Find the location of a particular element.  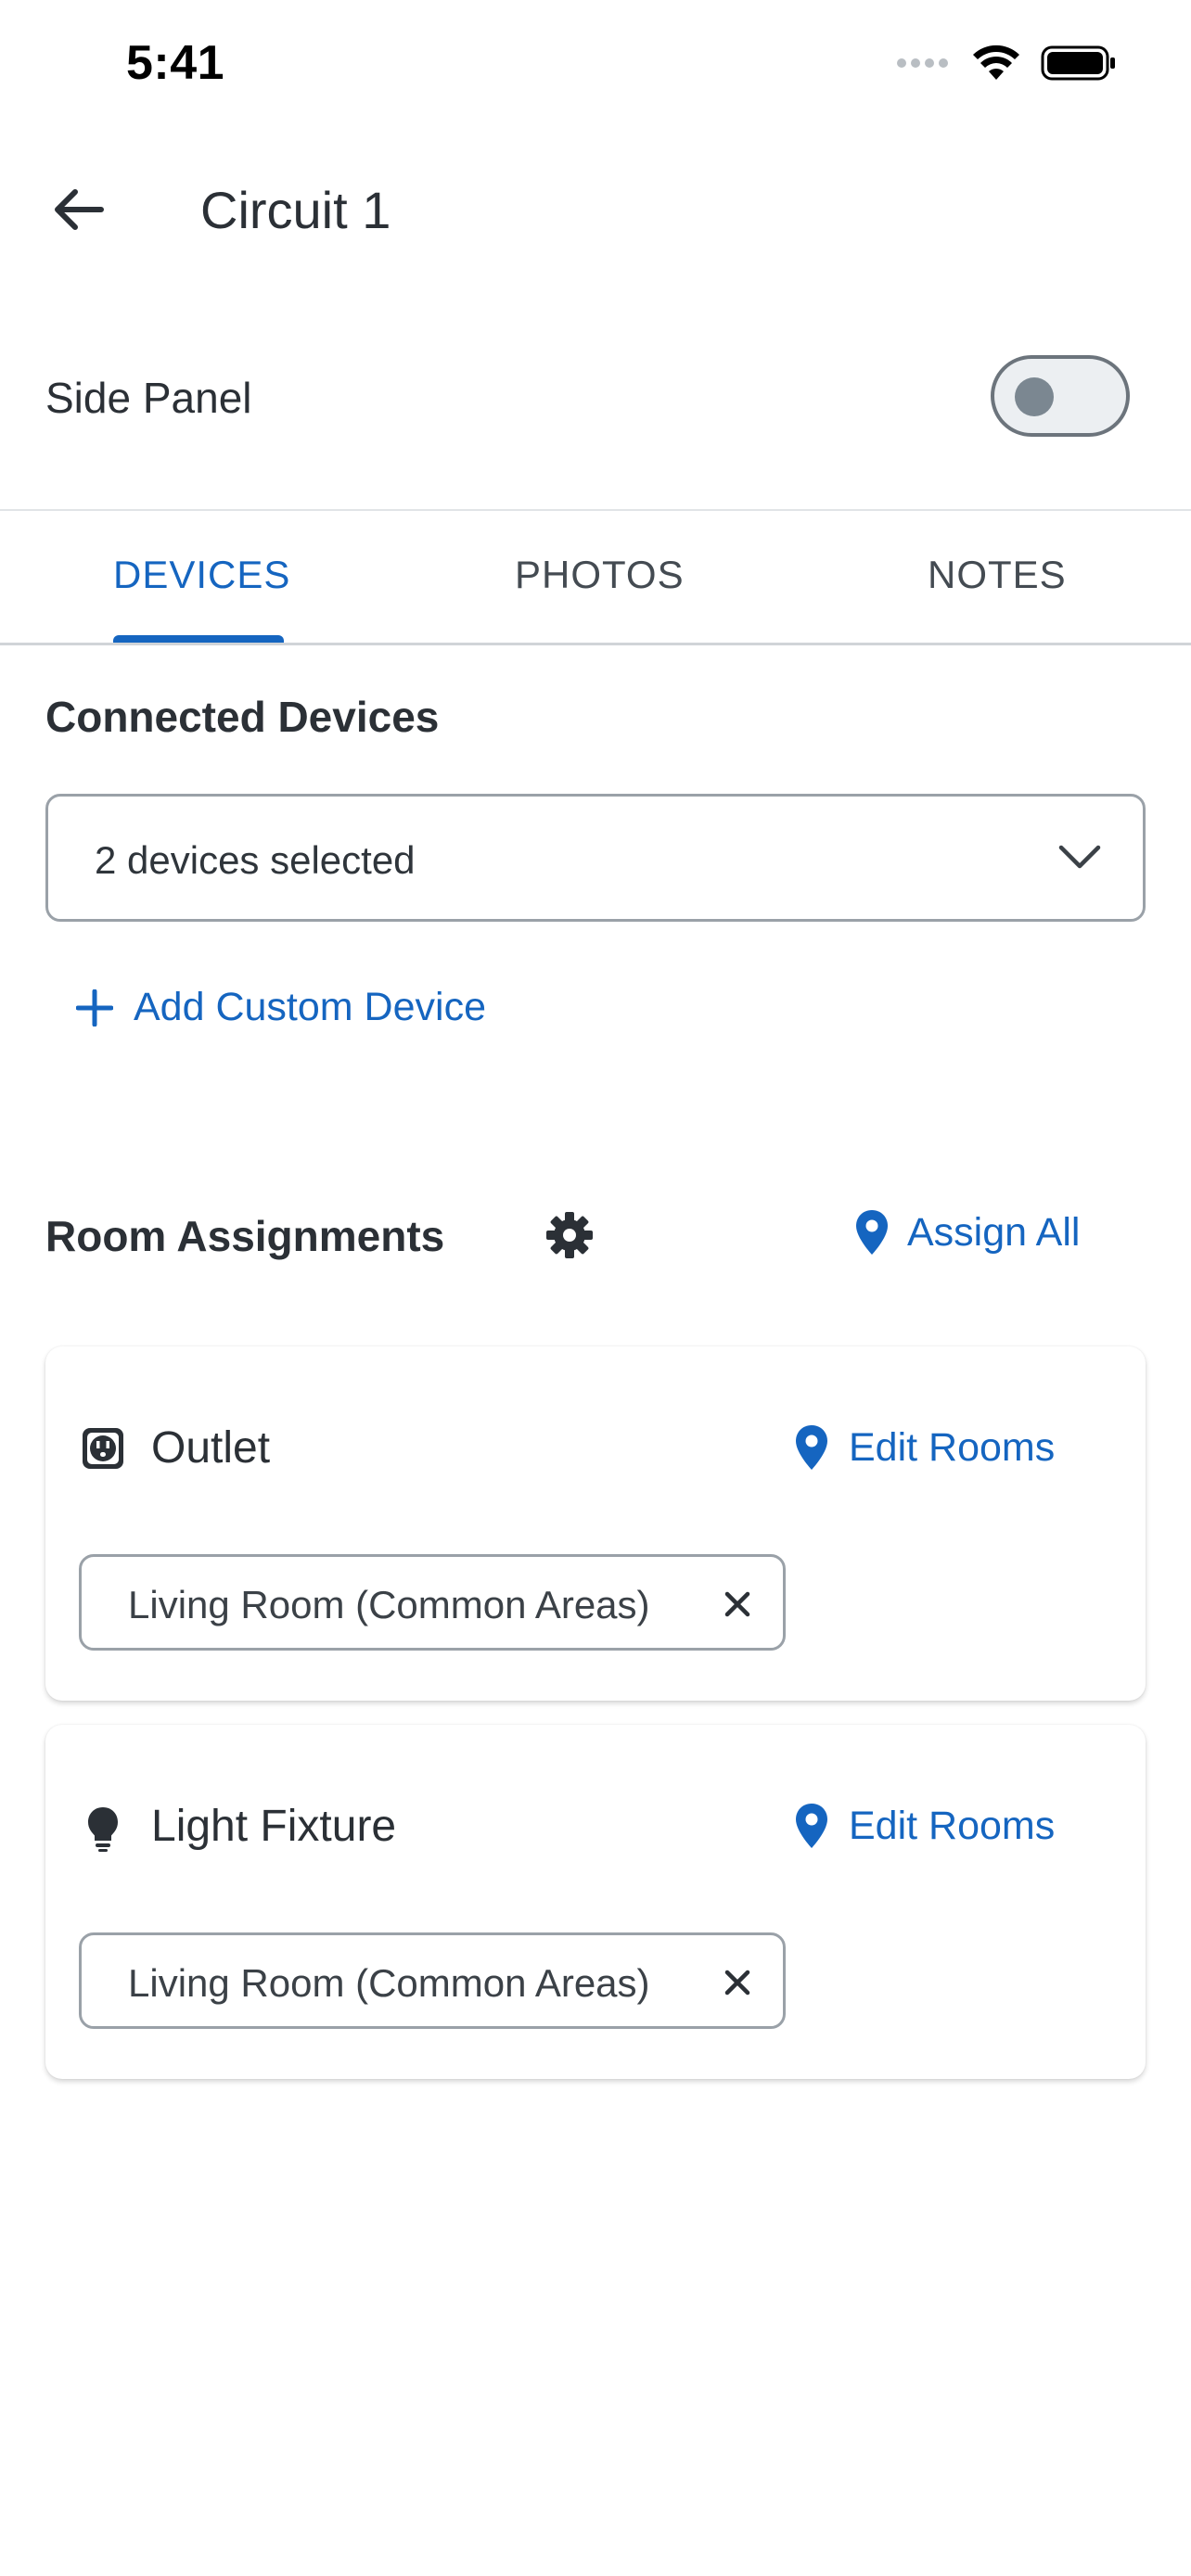

assign-all-label: Assign All is located at coordinates (994, 1232).